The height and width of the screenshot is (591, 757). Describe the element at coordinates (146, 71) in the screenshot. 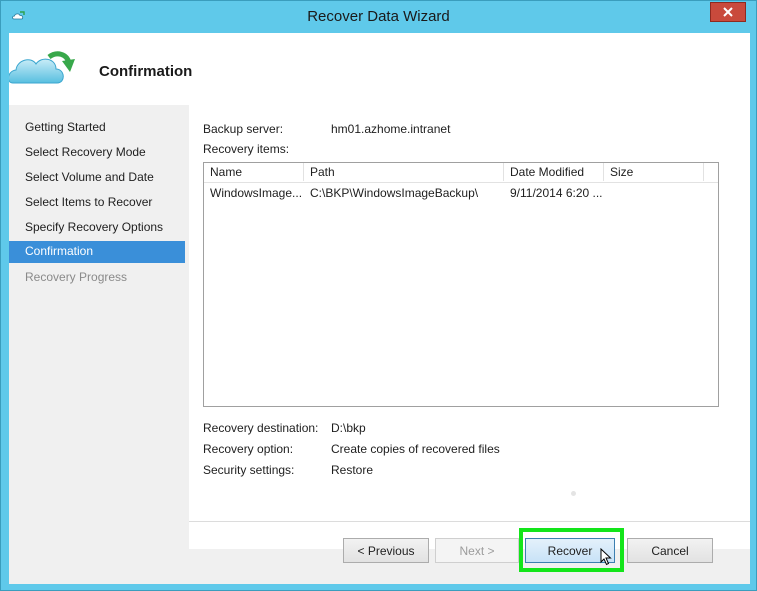

I see `page-title: Confirmation` at that location.